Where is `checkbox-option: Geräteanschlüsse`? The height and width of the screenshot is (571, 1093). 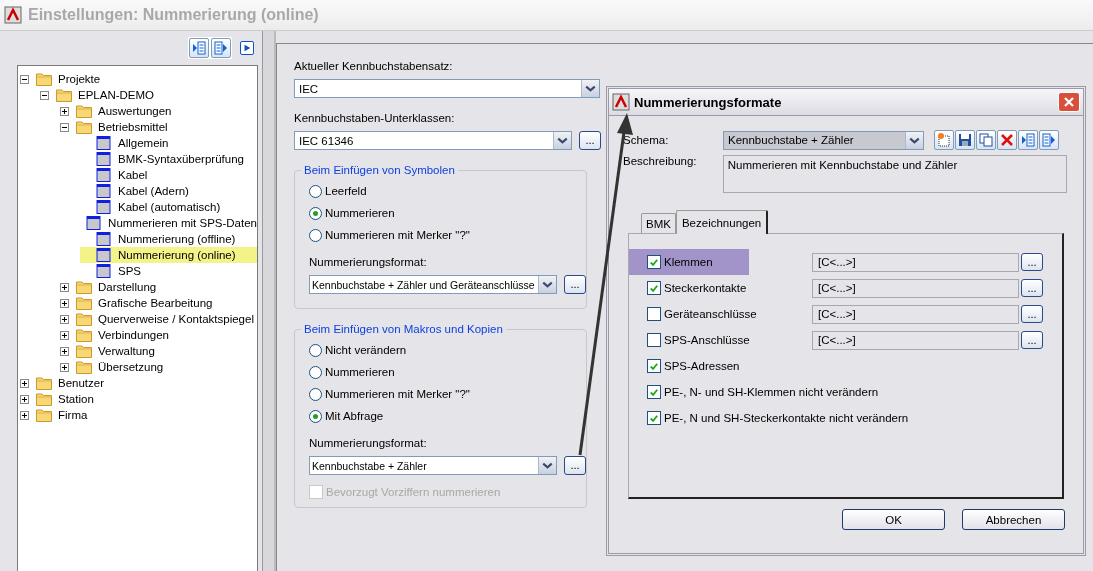
checkbox-option: Geräteanschlüsse is located at coordinates (694, 314).